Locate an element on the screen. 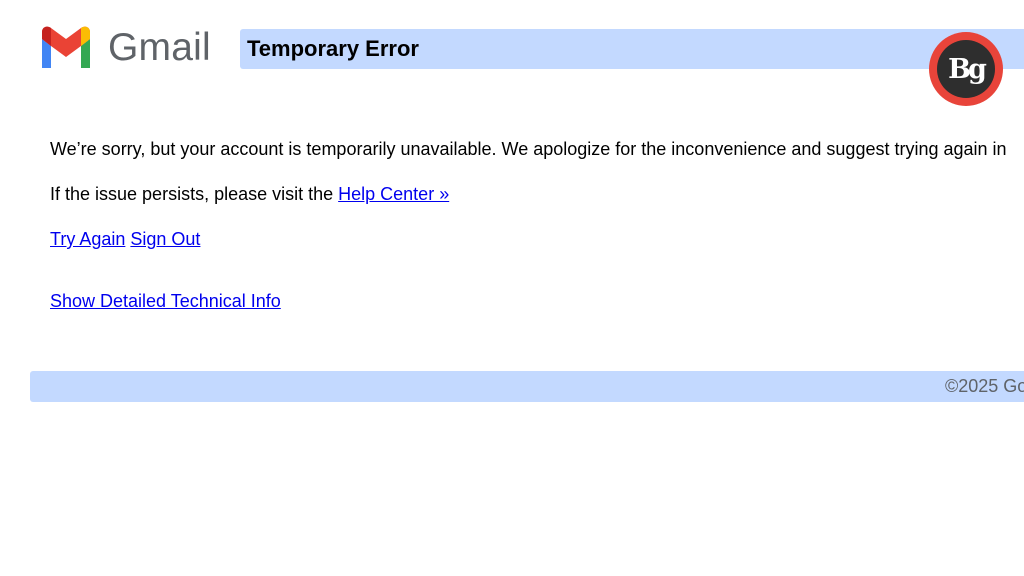  corner-badge: Bg is located at coordinates (966, 69).